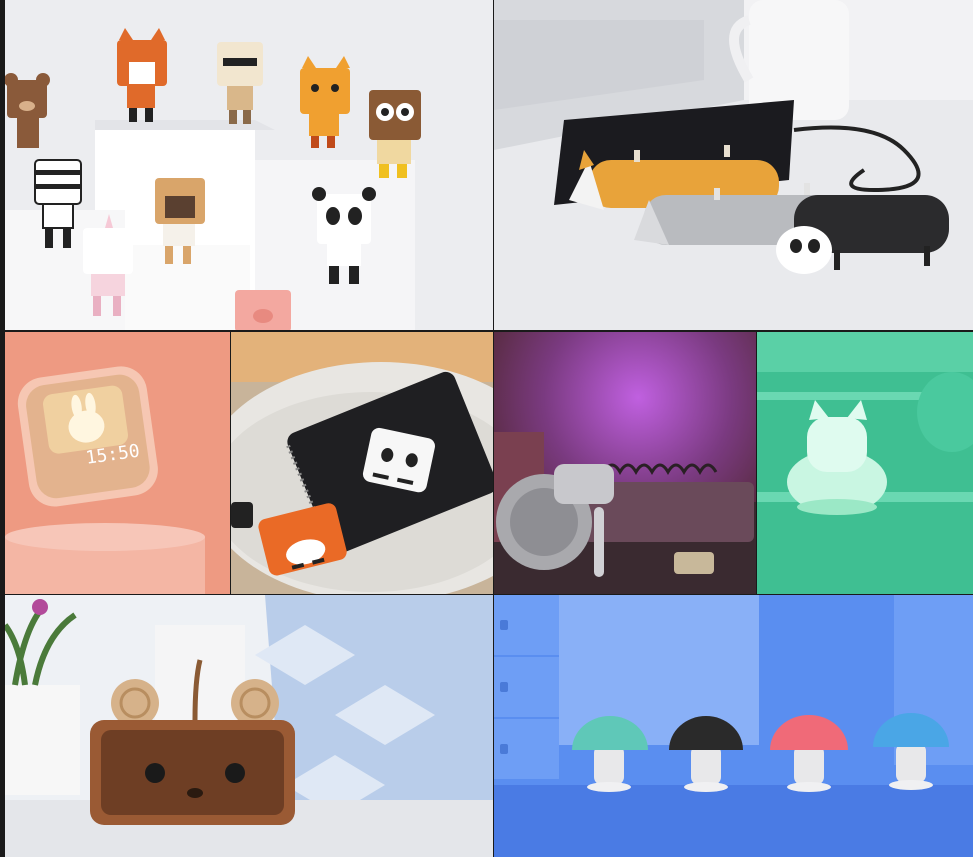 This screenshot has width=973, height=857. I want to click on pocket-power-banks-photo, so click(362, 463).